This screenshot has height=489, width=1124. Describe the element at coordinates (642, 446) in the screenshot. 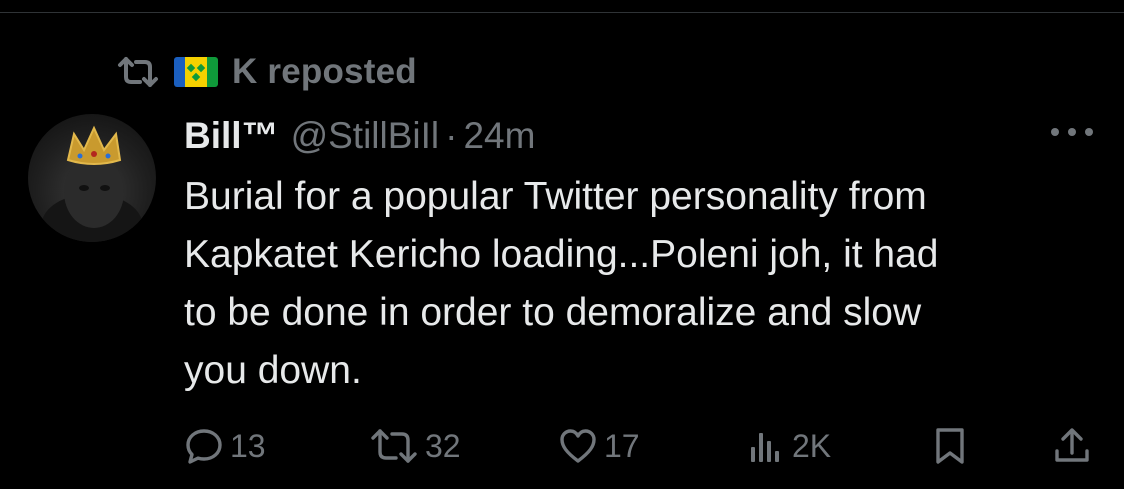

I see `action-bar: 13 32 17 2K` at that location.